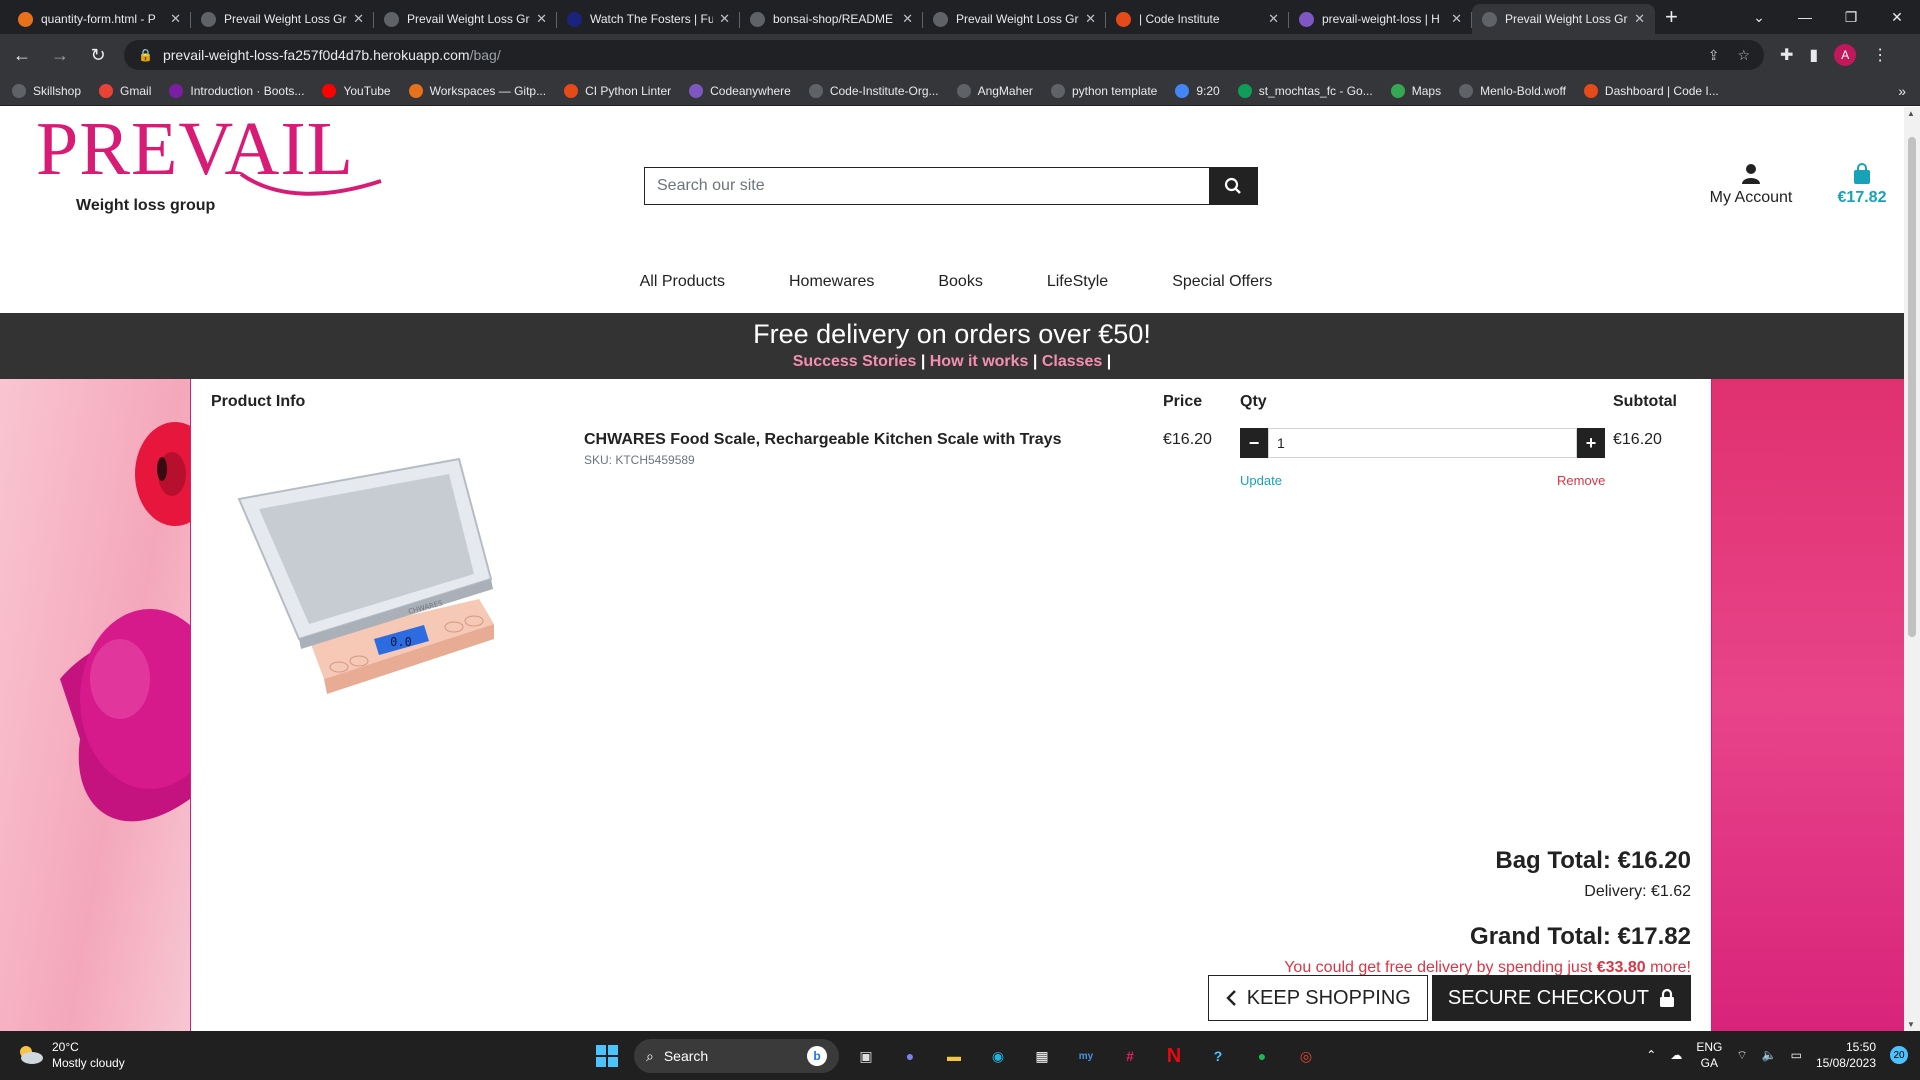 This screenshot has height=1080, width=1920. Describe the element at coordinates (1751, 185) in the screenshot. I see `my-account-link: My Account` at that location.